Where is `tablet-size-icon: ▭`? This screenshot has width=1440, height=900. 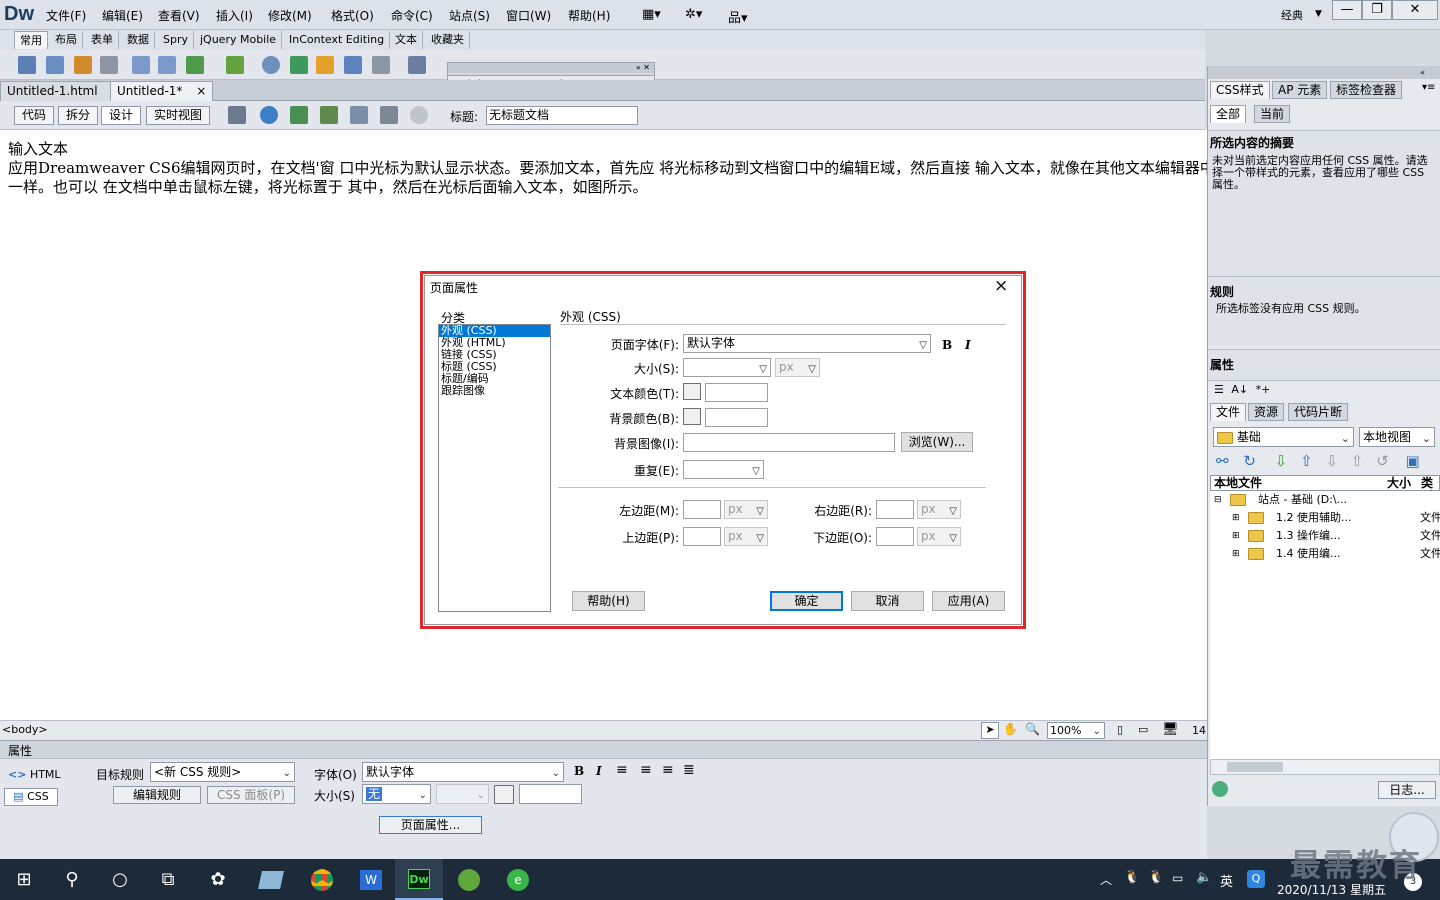 tablet-size-icon: ▭ is located at coordinates (1143, 729).